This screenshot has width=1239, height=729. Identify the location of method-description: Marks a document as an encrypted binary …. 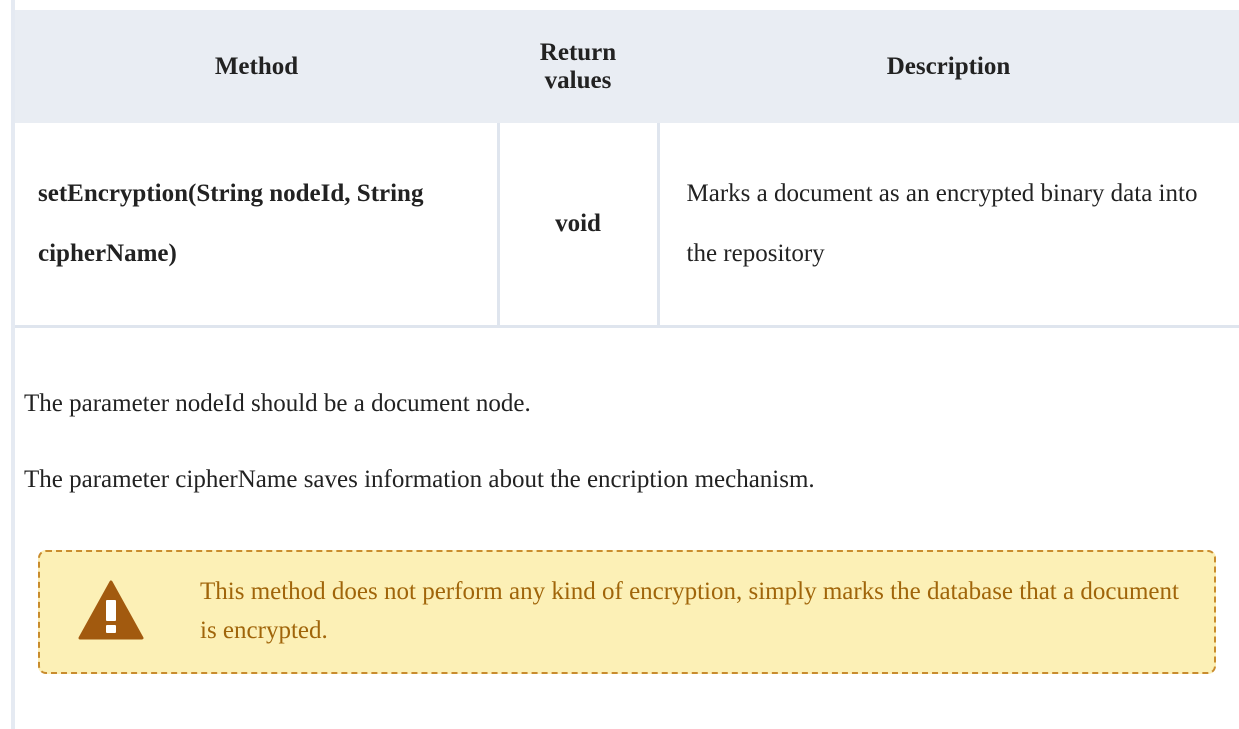
(948, 225).